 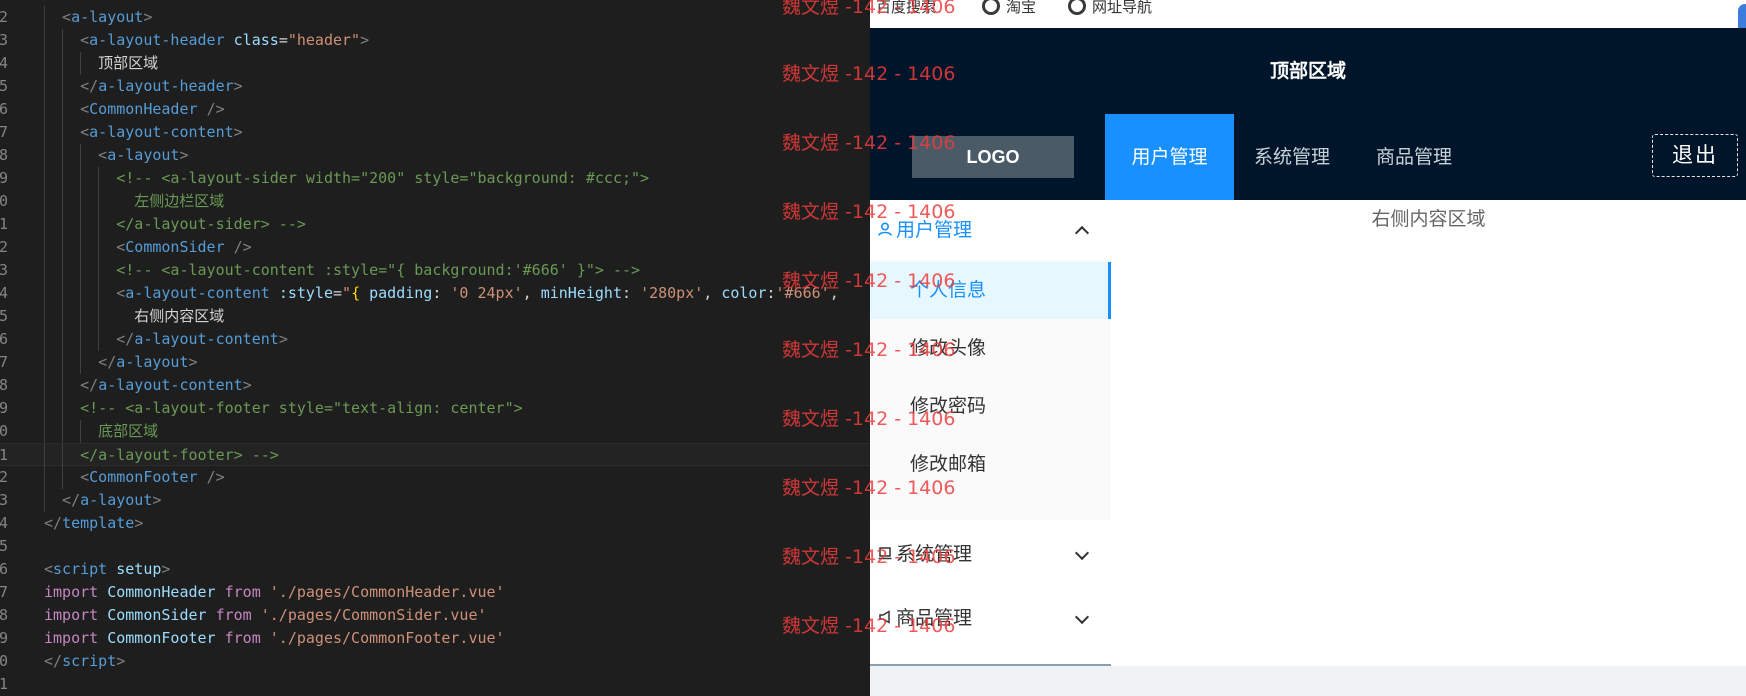 What do you see at coordinates (435, 63) in the screenshot?
I see `code-line: 4 顶部区域` at bounding box center [435, 63].